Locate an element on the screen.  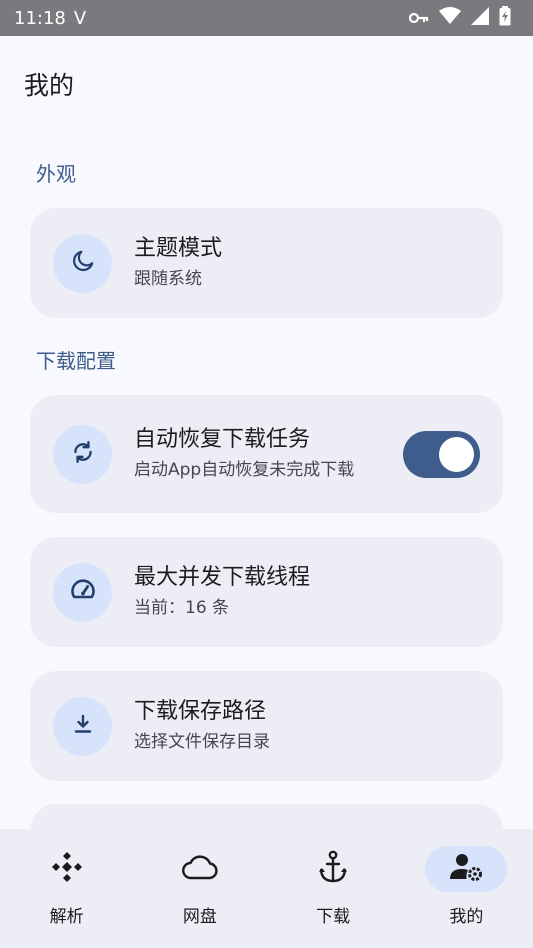
cloud-icon is located at coordinates (200, 869).